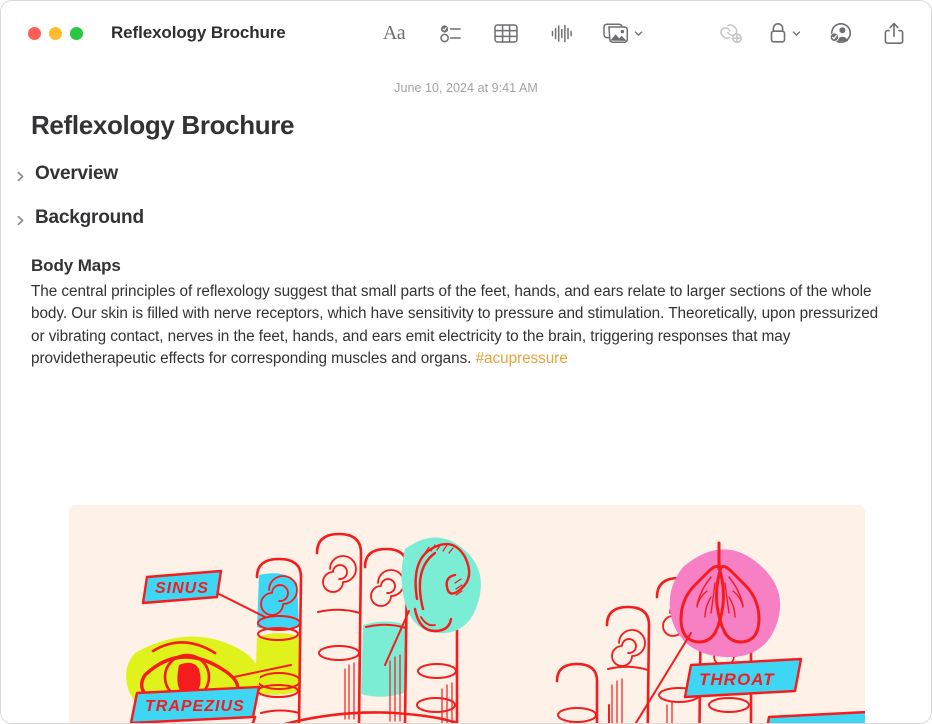 This screenshot has width=932, height=724. I want to click on collapsible-section-overview: Overview, so click(459, 174).